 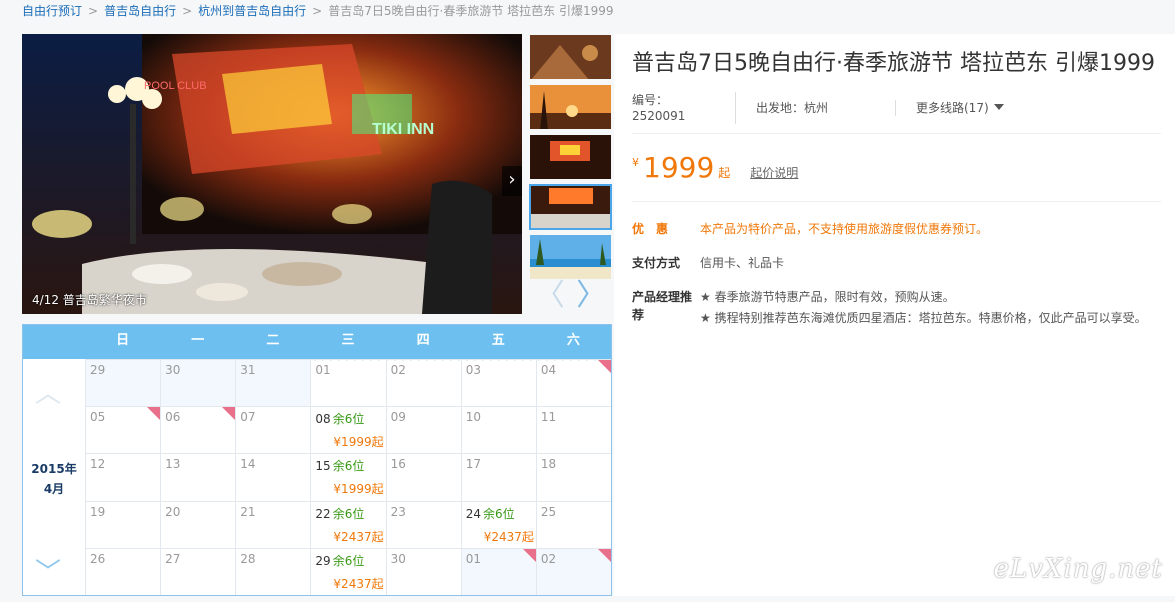 What do you see at coordinates (398, 417) in the screenshot?
I see `calendar-day-number: 09` at bounding box center [398, 417].